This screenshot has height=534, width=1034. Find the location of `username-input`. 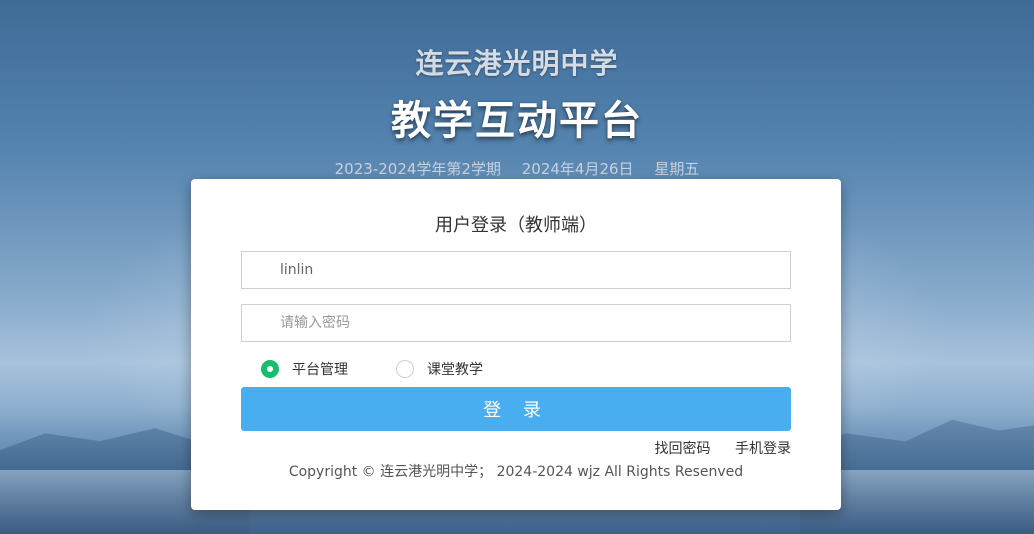

username-input is located at coordinates (516, 270).